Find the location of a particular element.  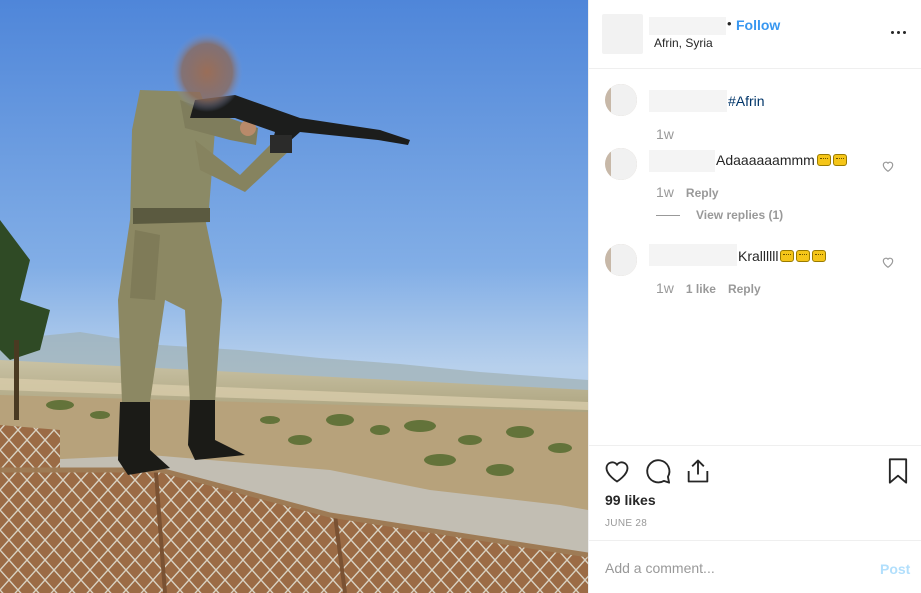

comment-text: Adaaaaaammm is located at coordinates (781, 160).